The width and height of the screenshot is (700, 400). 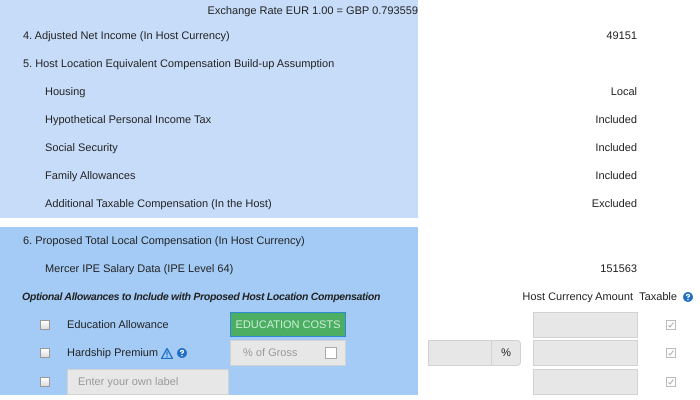 I want to click on custom-label-field: Enter your own label, so click(x=148, y=381).